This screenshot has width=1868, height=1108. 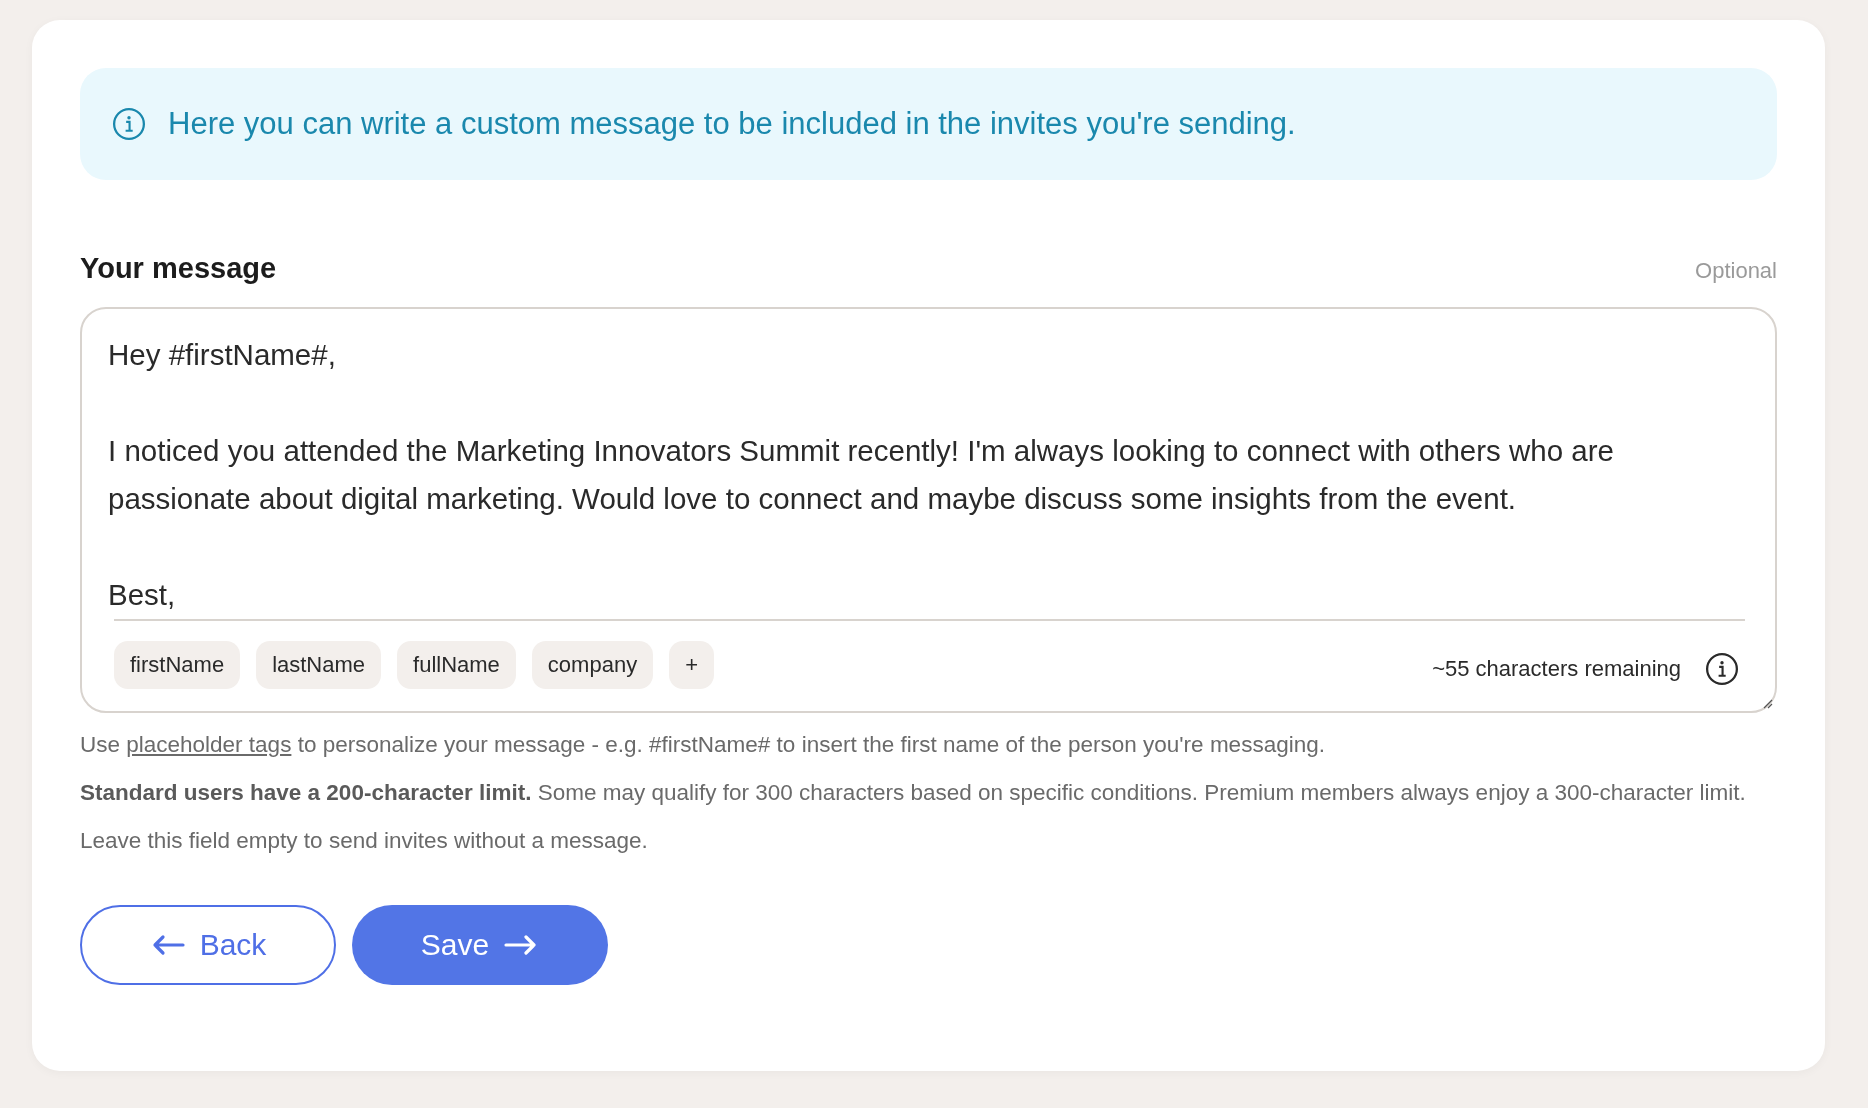 What do you see at coordinates (691, 665) in the screenshot?
I see `tag-chip: +` at bounding box center [691, 665].